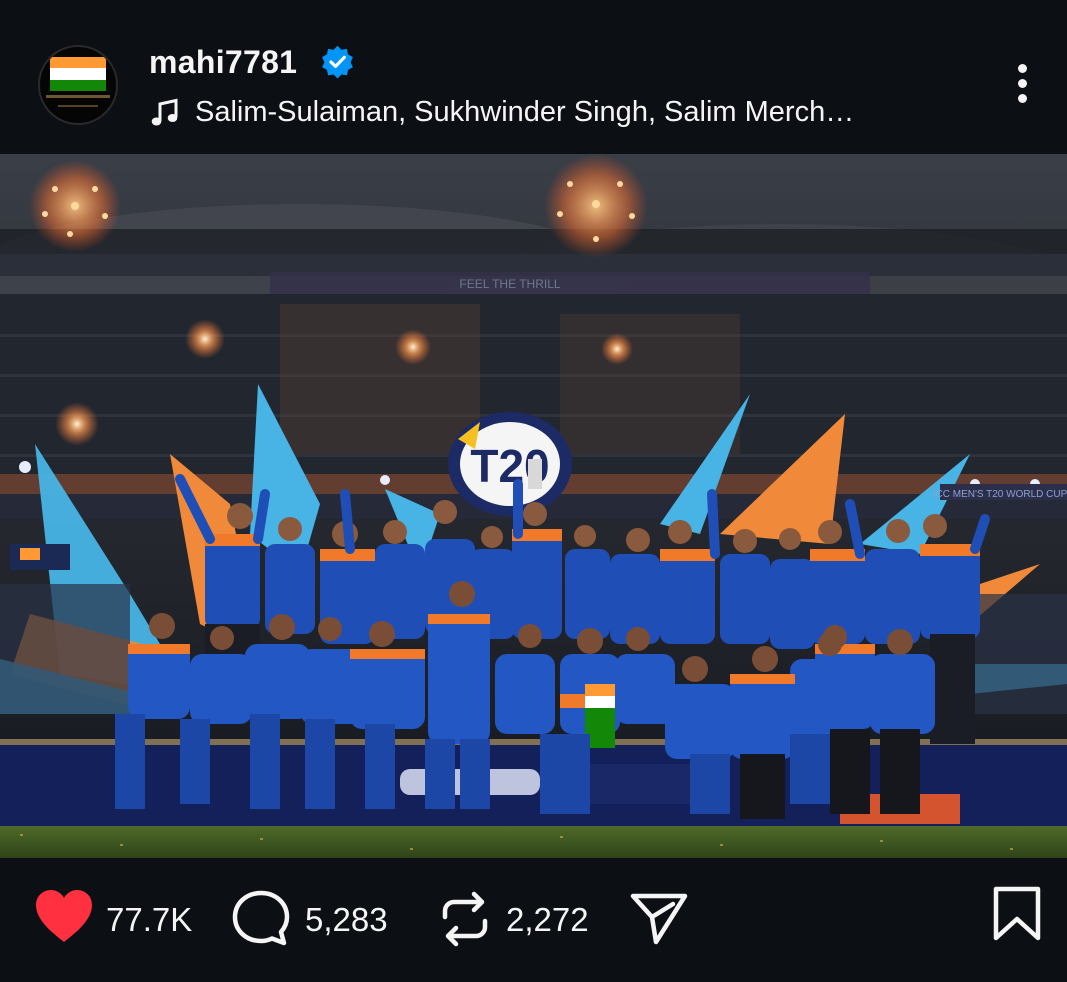 This screenshot has width=1067, height=982. Describe the element at coordinates (346, 920) in the screenshot. I see `comments-count: 5,283` at that location.